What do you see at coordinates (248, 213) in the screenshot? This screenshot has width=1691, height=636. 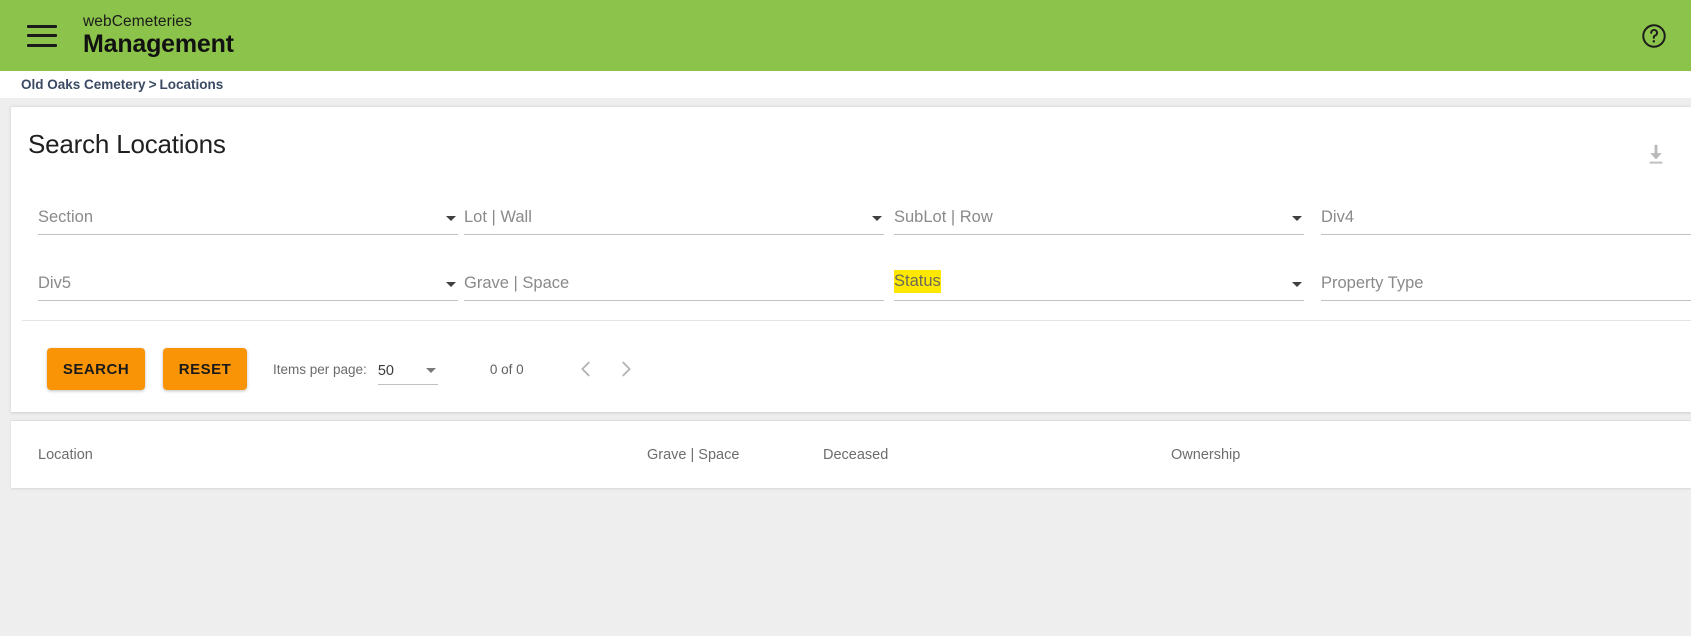 I see `field-section: Section` at bounding box center [248, 213].